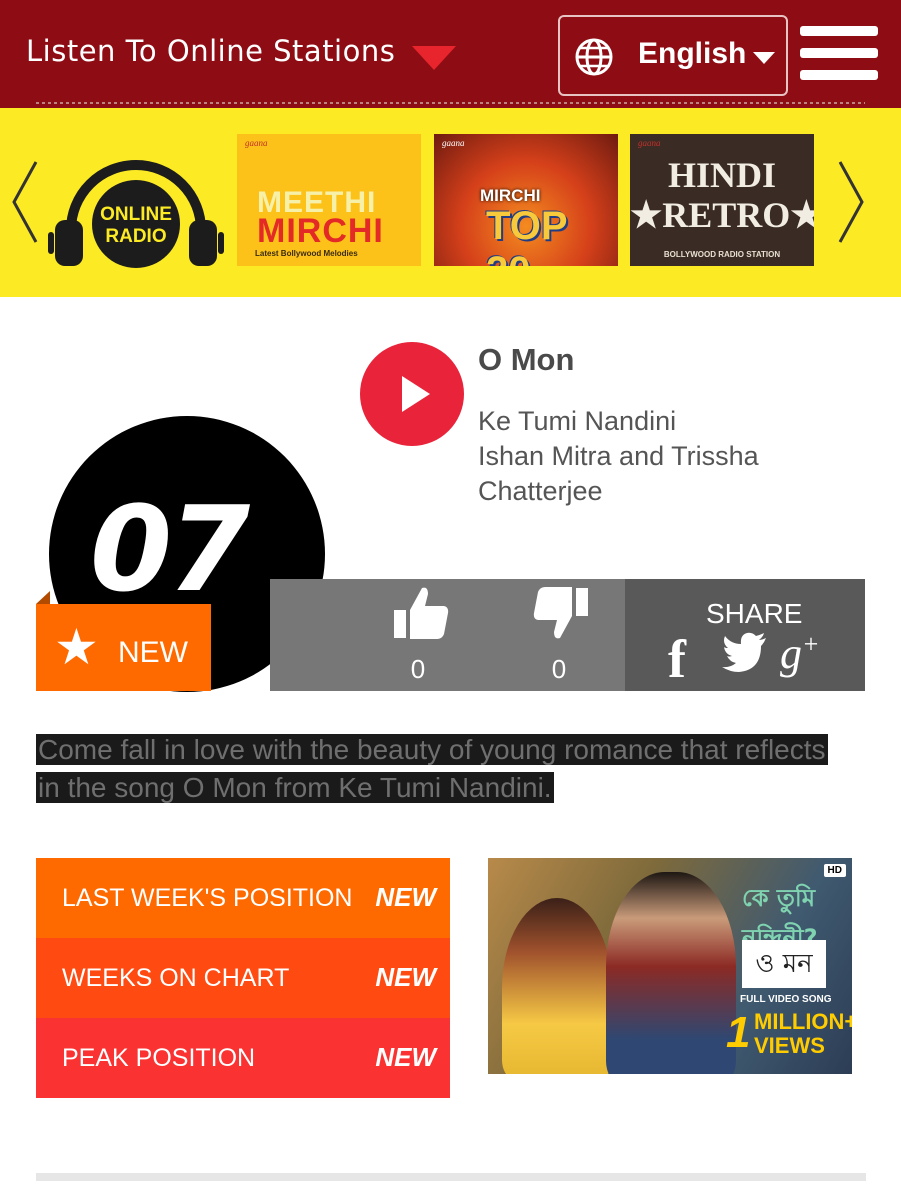 The image size is (901, 1200). What do you see at coordinates (839, 53) in the screenshot?
I see `hamburger-menu-icon` at bounding box center [839, 53].